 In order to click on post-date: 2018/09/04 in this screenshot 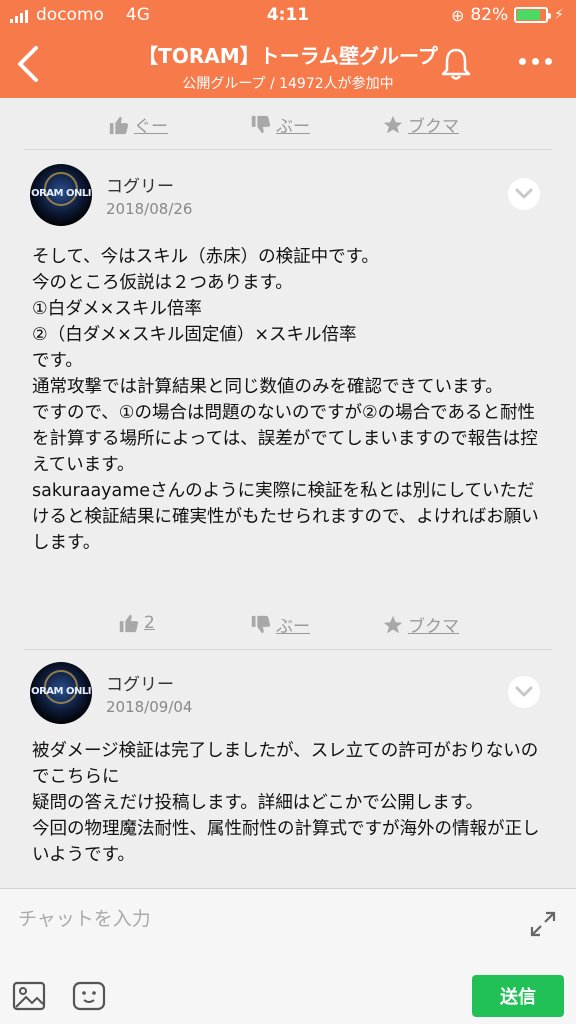, I will do `click(149, 707)`.